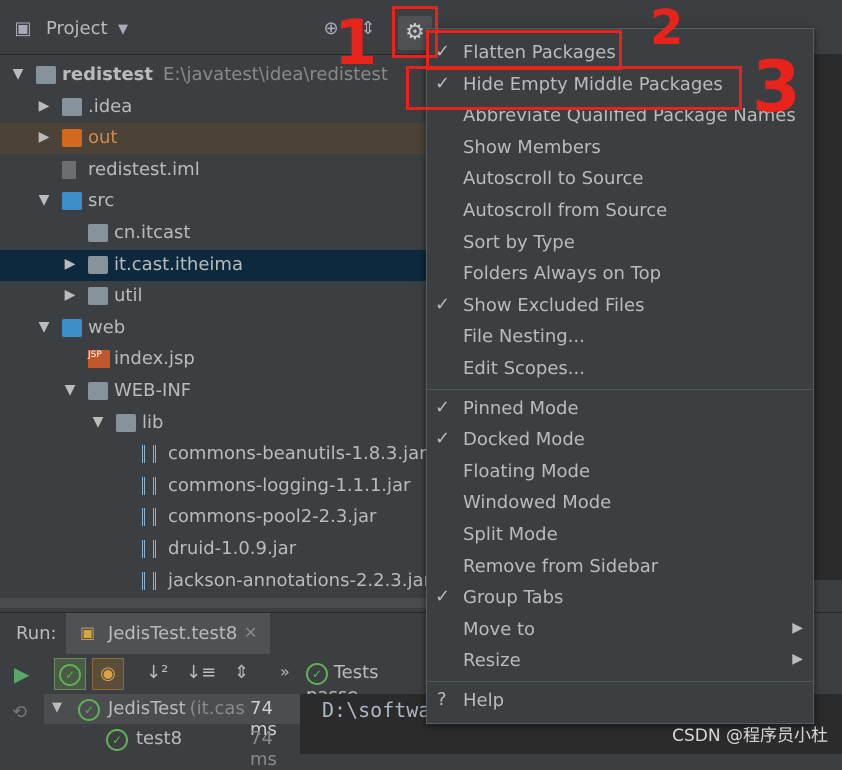 The width and height of the screenshot is (842, 770). What do you see at coordinates (620, 629) in the screenshot?
I see `menu-item-move-to: Move to ▶` at bounding box center [620, 629].